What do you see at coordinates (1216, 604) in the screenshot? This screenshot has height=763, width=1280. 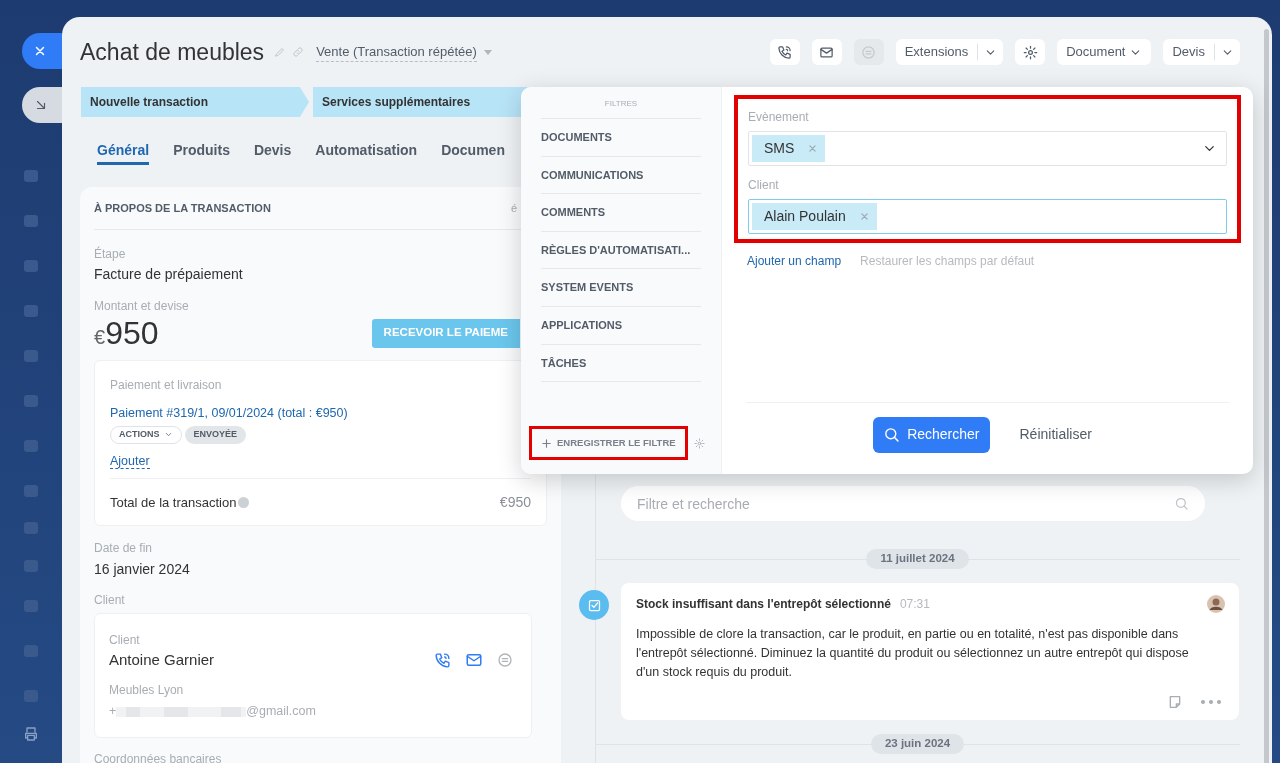 I see `avatar-icon` at bounding box center [1216, 604].